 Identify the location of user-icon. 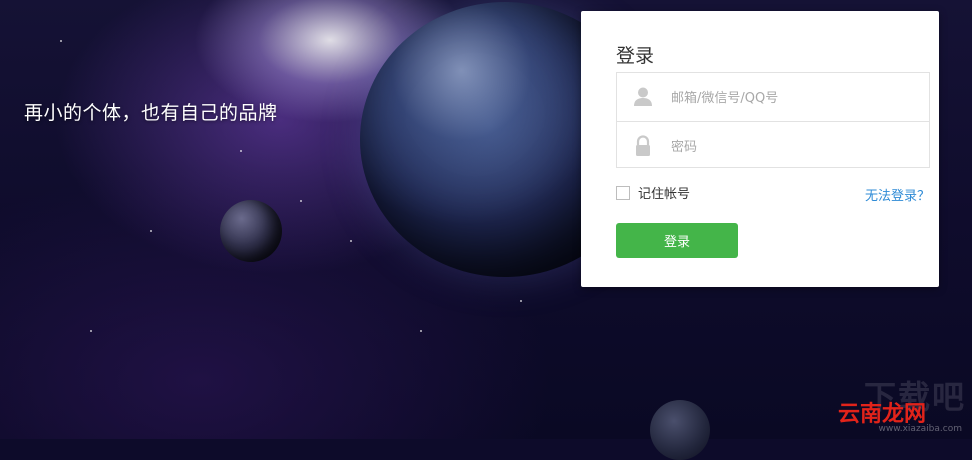
(643, 97).